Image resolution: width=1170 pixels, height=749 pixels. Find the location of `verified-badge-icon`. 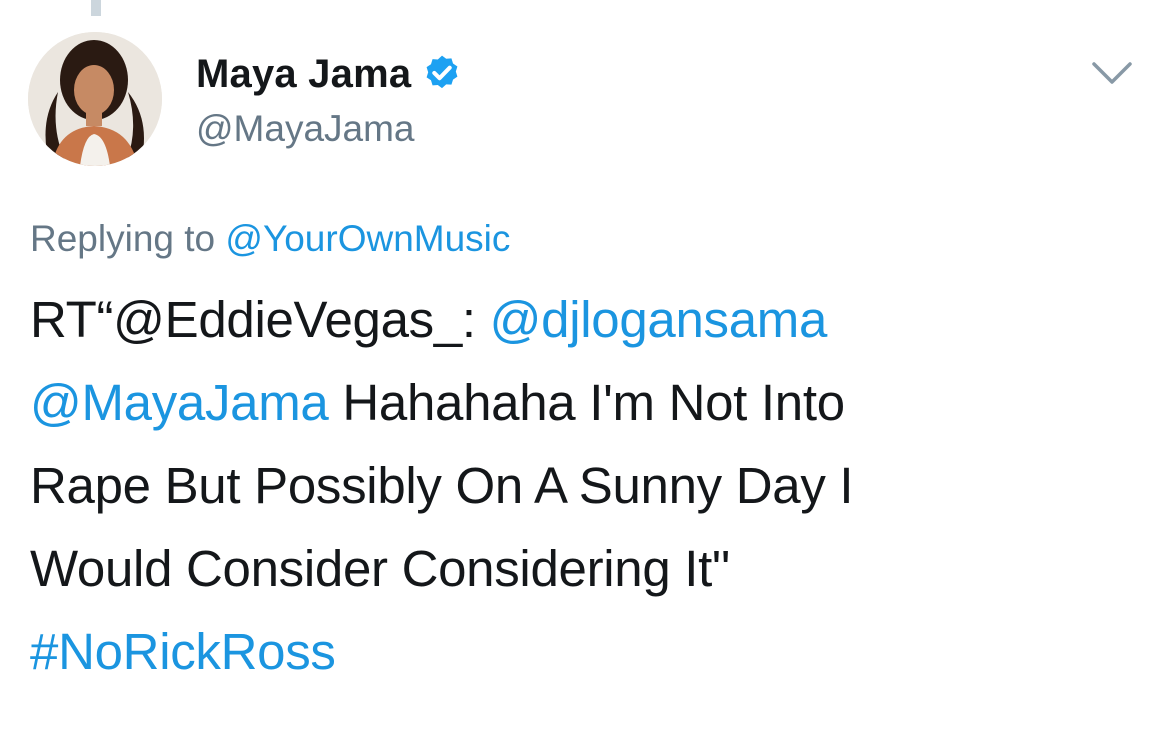

verified-badge-icon is located at coordinates (442, 72).